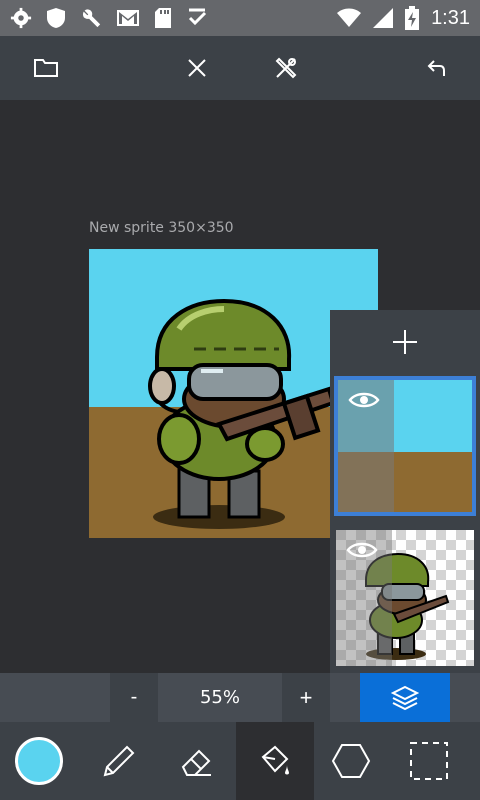  I want to click on plus-icon, so click(405, 342).